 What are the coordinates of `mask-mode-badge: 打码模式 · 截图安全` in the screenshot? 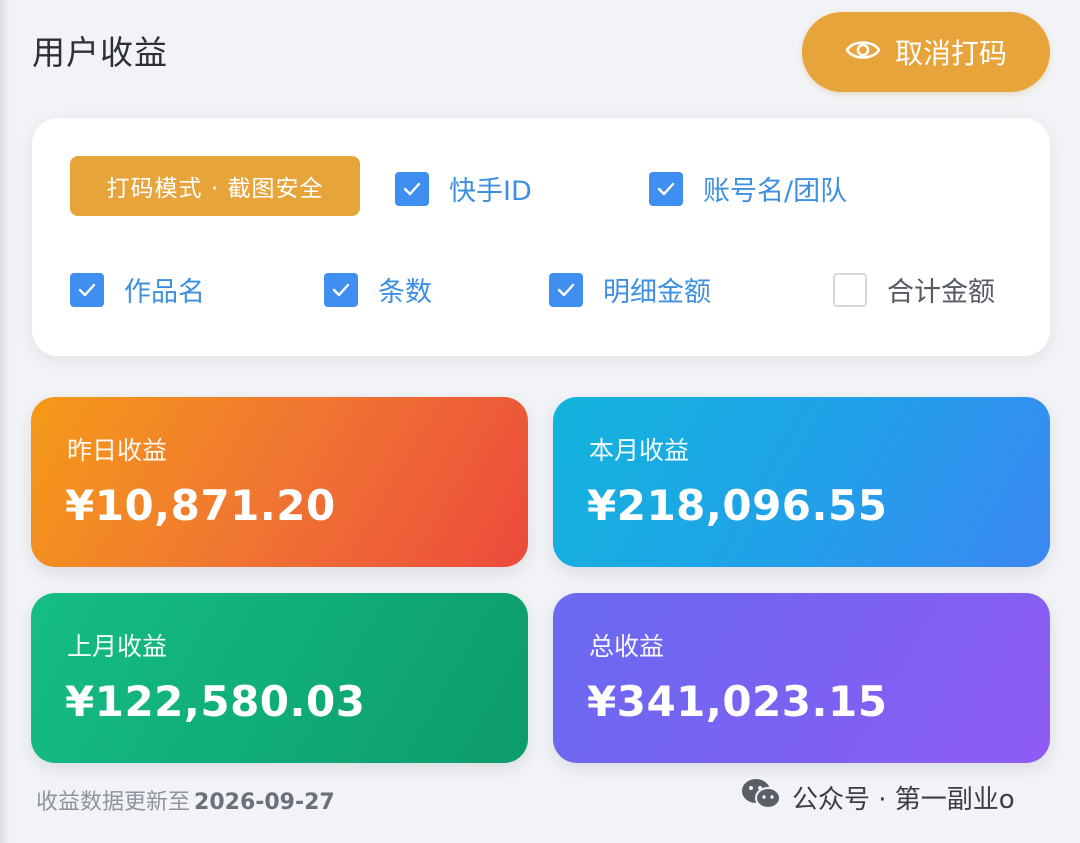 It's located at (215, 186).